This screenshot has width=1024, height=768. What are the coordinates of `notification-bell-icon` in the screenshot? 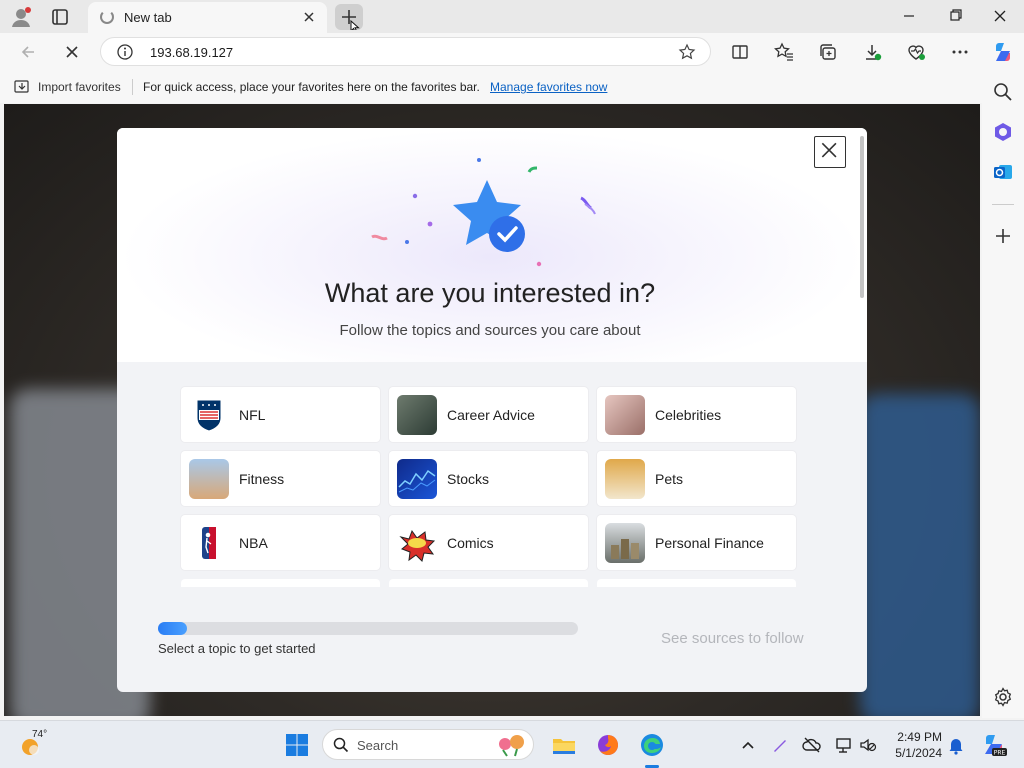 It's located at (956, 745).